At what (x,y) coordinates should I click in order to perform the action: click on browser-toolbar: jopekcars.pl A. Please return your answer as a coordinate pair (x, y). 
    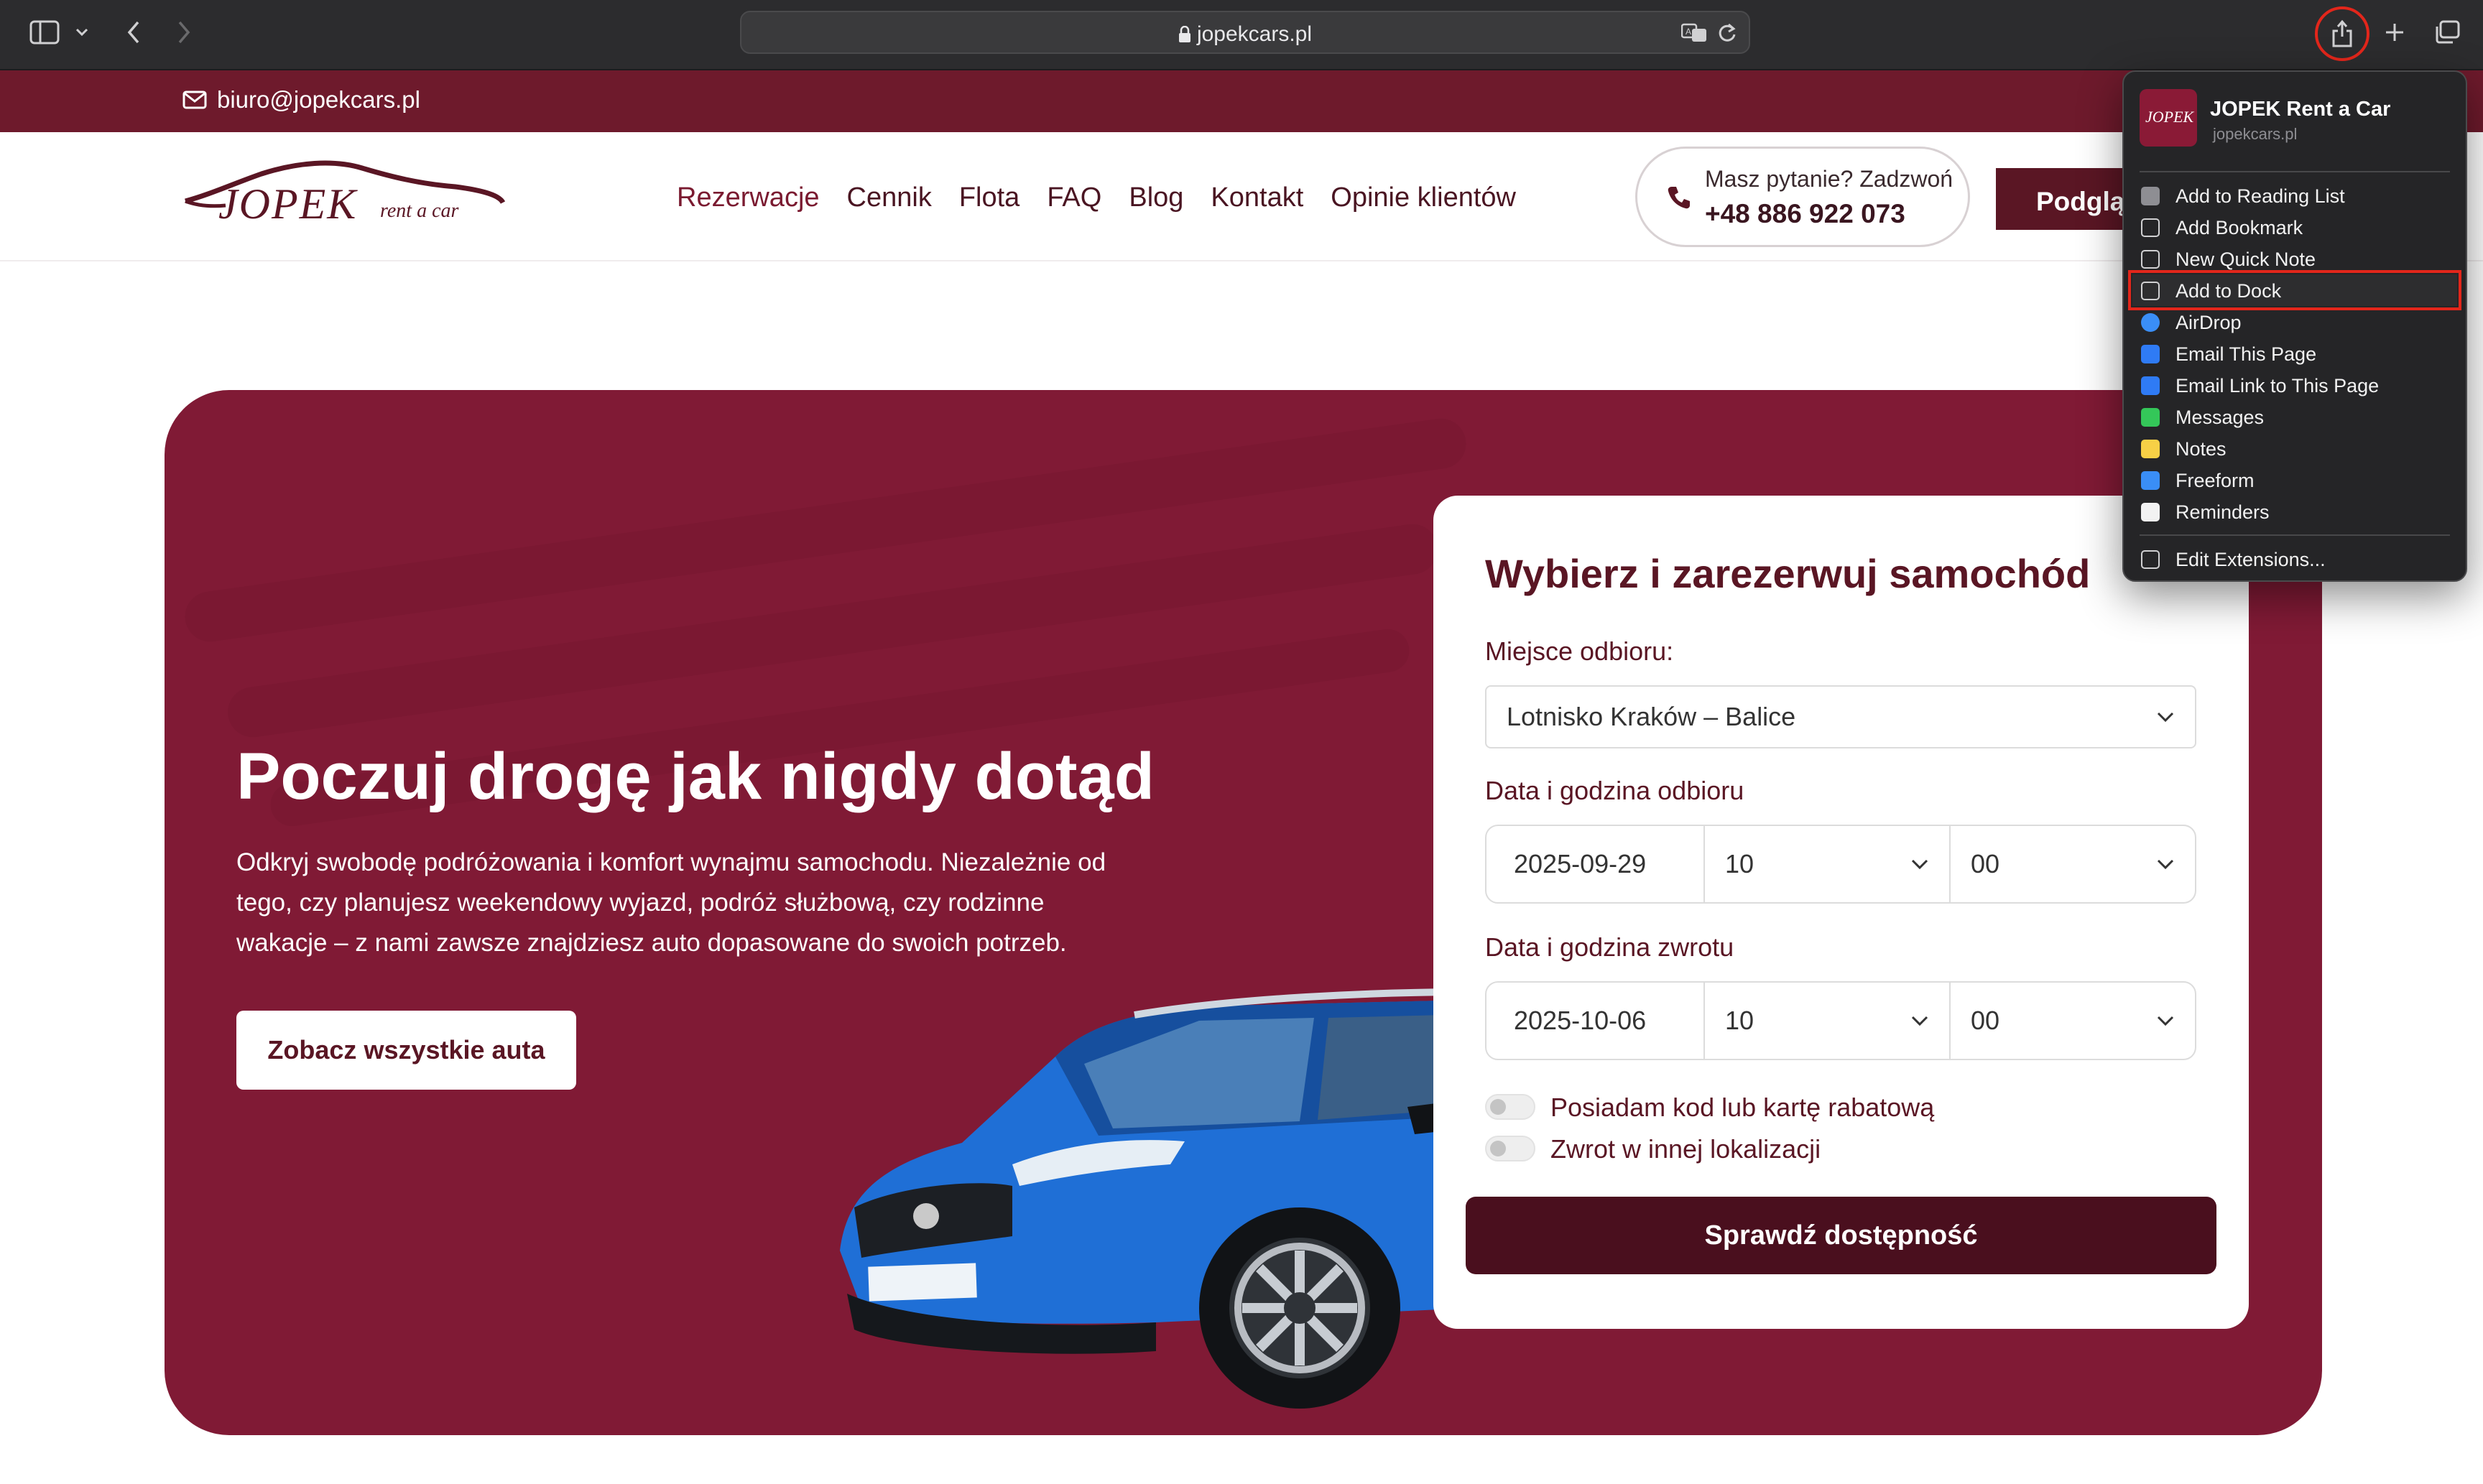
    Looking at the image, I should click on (1241, 35).